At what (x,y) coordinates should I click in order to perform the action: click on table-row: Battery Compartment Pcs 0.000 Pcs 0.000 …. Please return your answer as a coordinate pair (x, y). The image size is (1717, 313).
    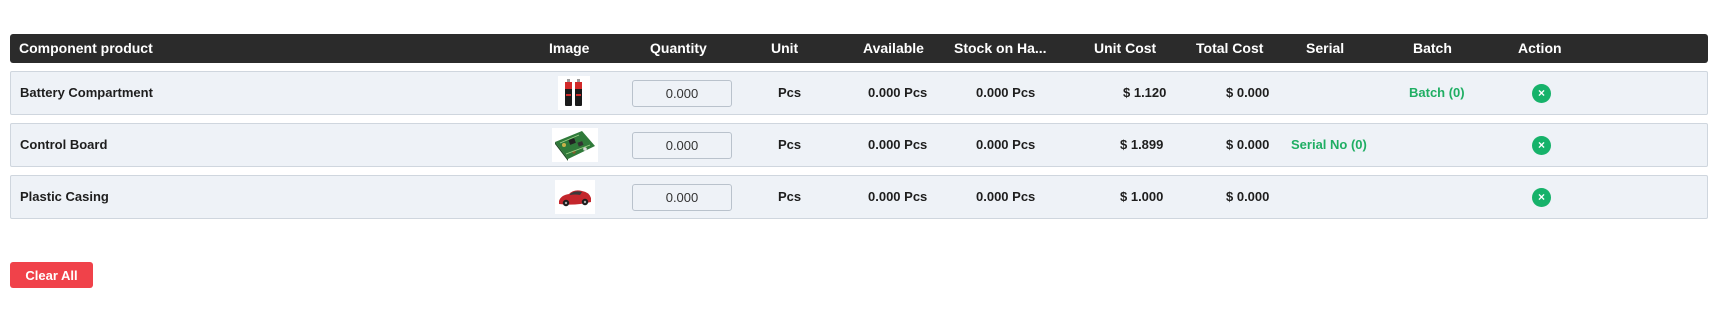
    Looking at the image, I should click on (859, 93).